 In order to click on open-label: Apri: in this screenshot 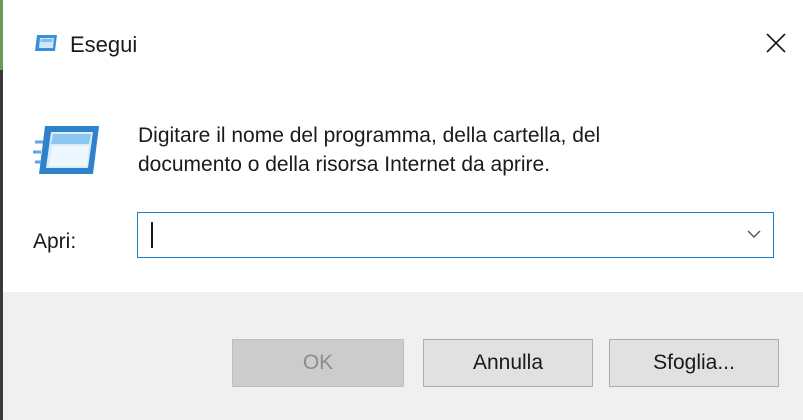, I will do `click(55, 241)`.